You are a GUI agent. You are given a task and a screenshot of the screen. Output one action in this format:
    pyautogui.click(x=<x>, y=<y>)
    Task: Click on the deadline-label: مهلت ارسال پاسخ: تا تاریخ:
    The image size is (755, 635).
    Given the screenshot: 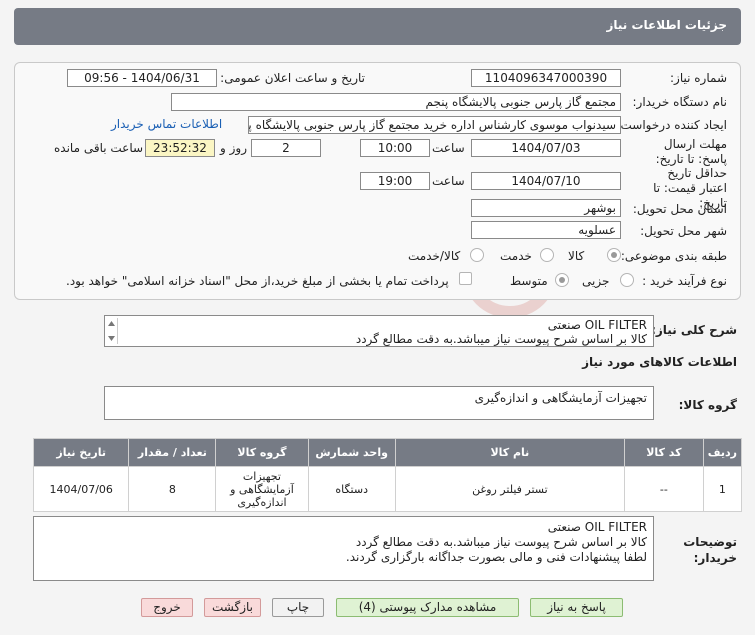 What is the action you would take?
    pyautogui.click(x=691, y=151)
    